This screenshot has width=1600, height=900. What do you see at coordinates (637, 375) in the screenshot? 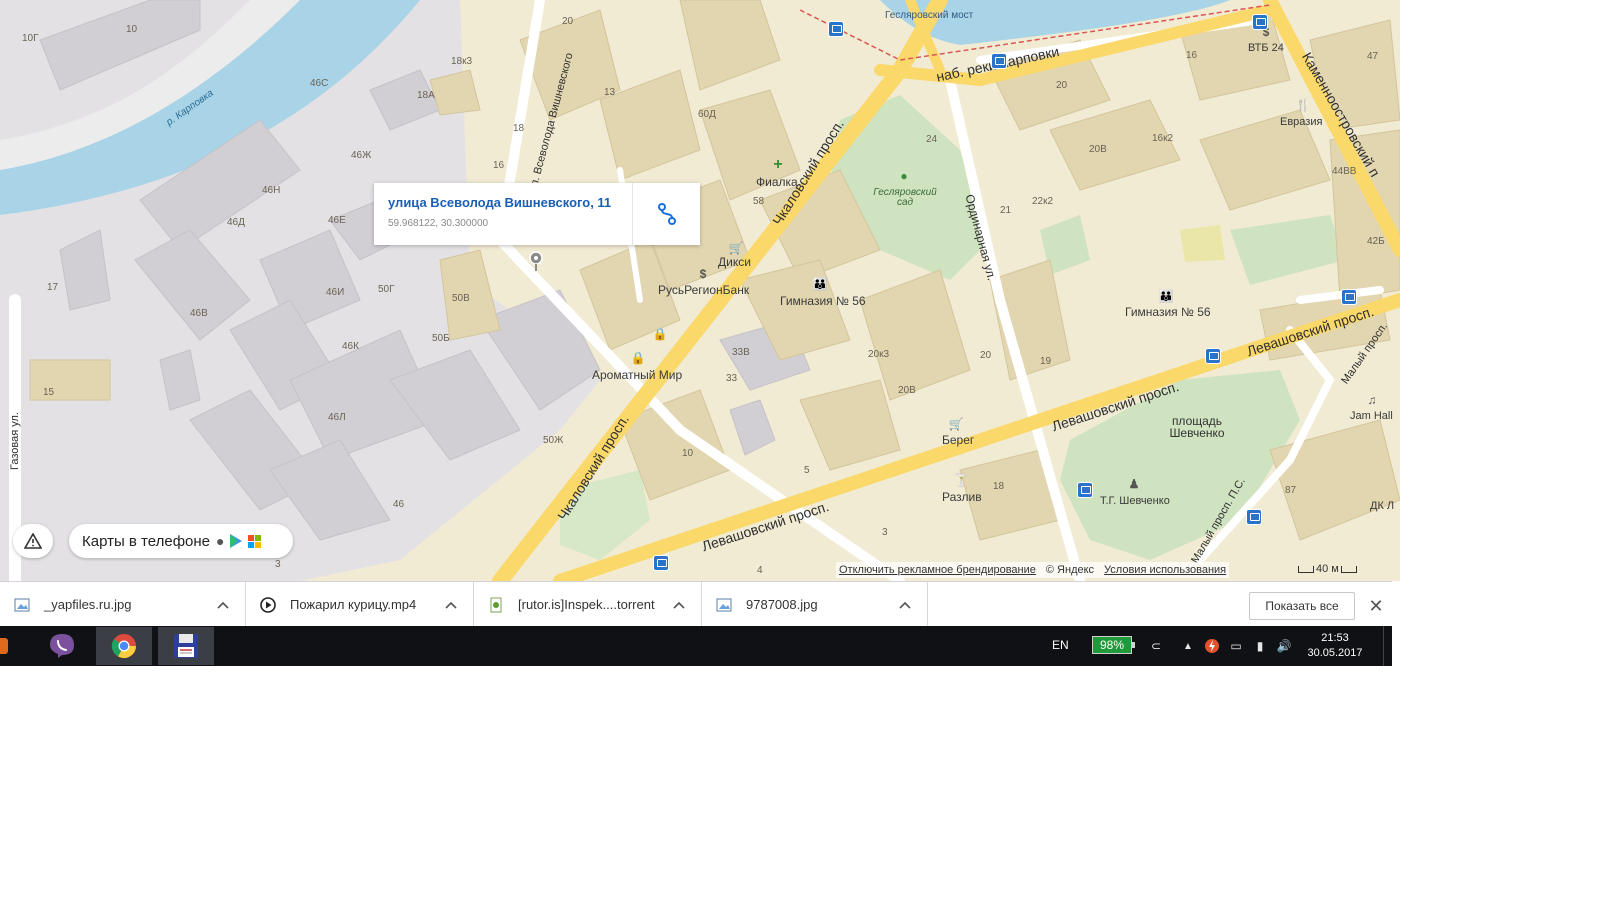
I see `poi-aromatny-mir: Ароматный Мир` at bounding box center [637, 375].